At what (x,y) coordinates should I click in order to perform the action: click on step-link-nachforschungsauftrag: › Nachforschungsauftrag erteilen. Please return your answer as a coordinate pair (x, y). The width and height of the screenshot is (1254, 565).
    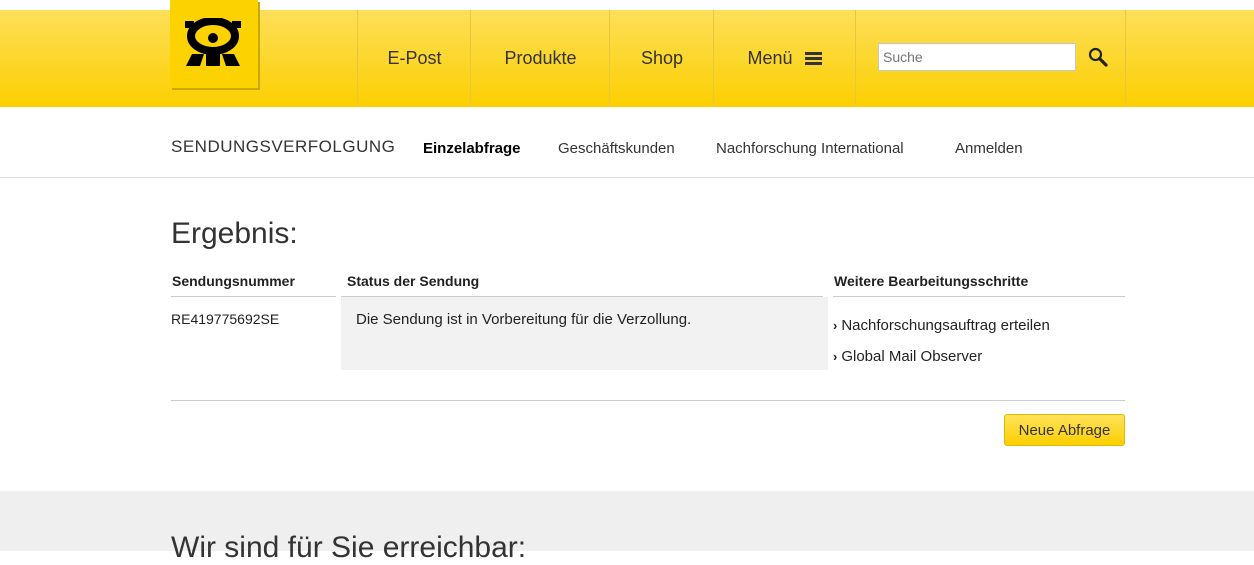
    Looking at the image, I should click on (941, 325).